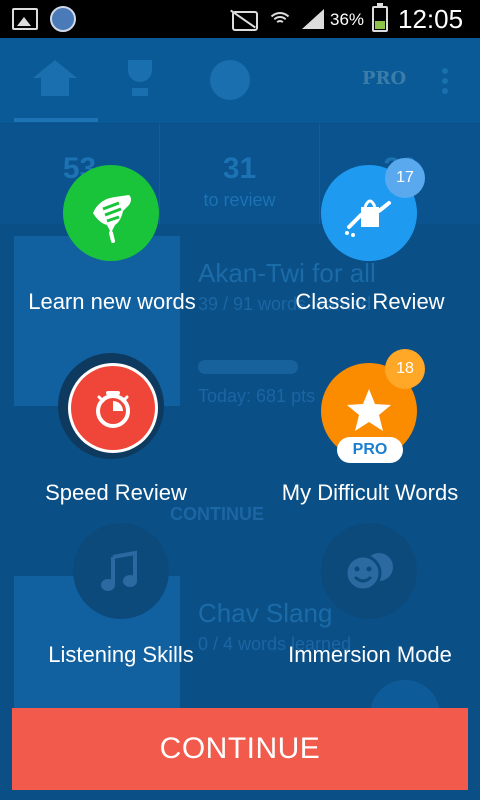  I want to click on learn-new-words-button, so click(111, 213).